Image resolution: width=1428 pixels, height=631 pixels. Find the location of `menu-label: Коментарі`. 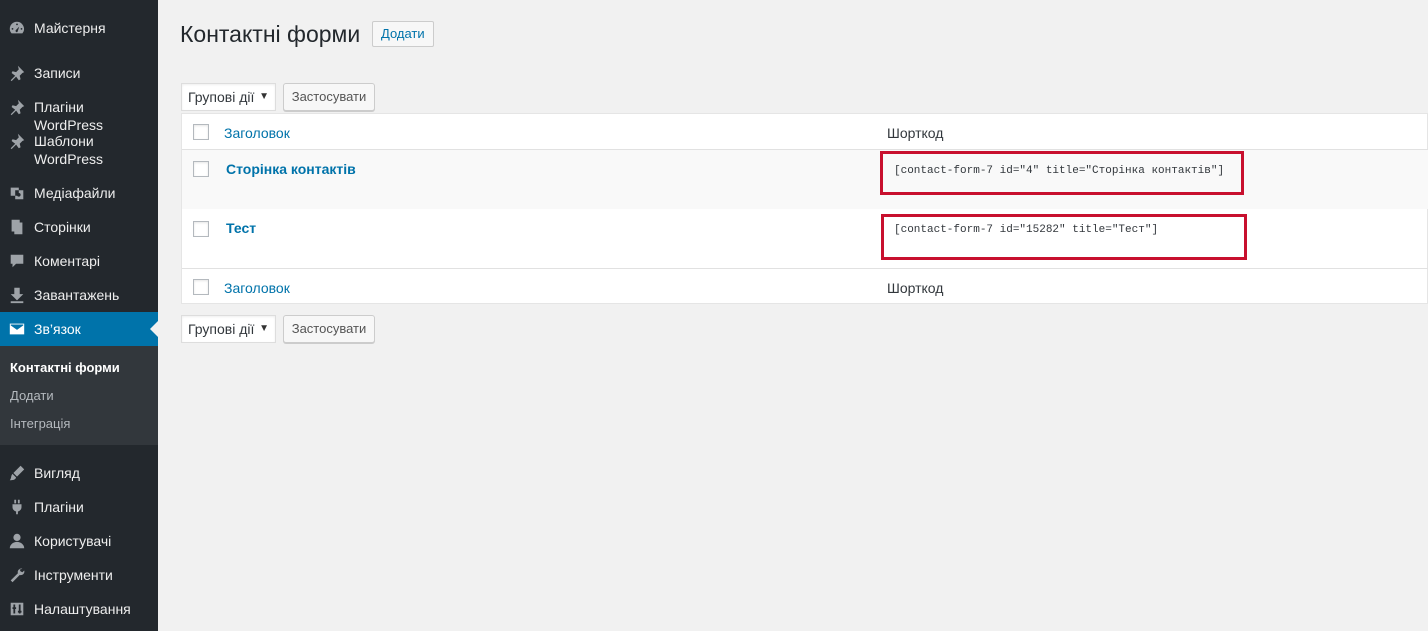

menu-label: Коментарі is located at coordinates (67, 261).